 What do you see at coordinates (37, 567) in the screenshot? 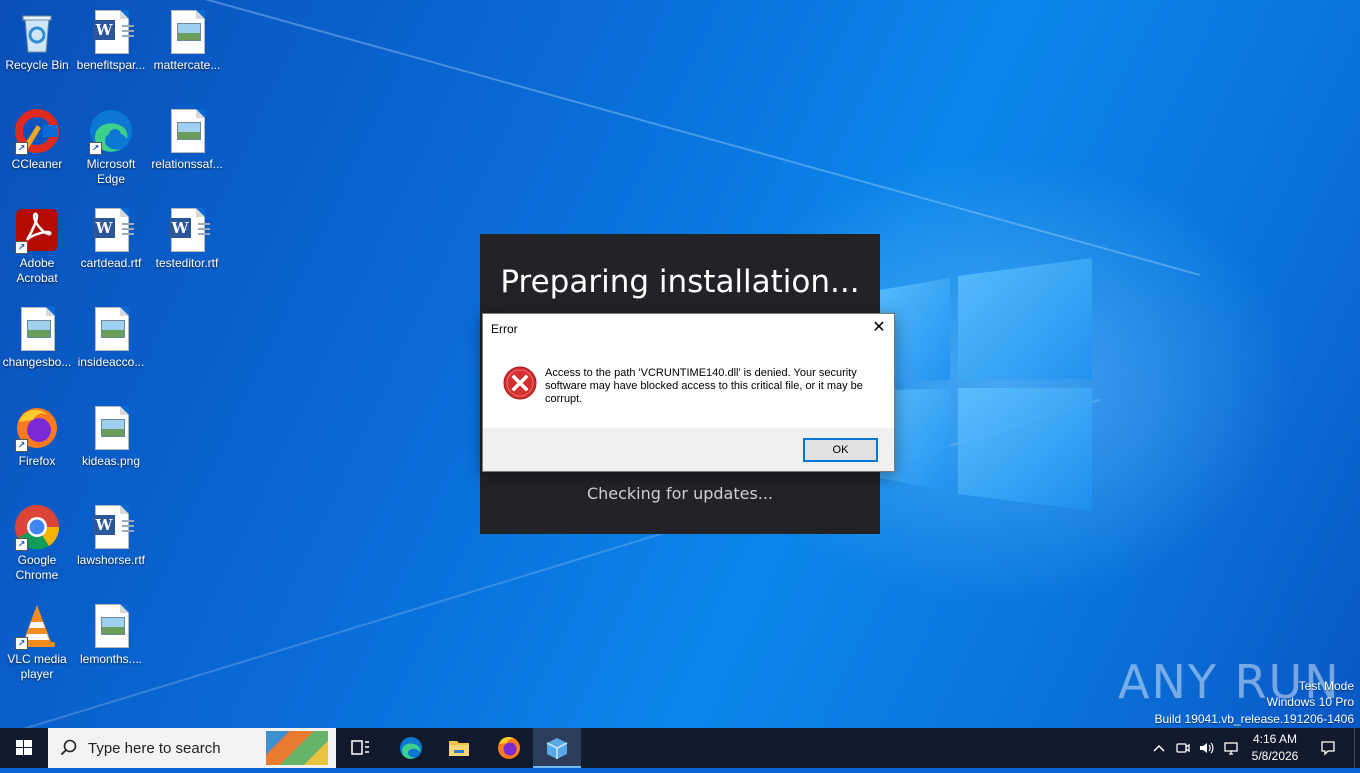
I see `desktop-icon-label: Google Chrome` at bounding box center [37, 567].